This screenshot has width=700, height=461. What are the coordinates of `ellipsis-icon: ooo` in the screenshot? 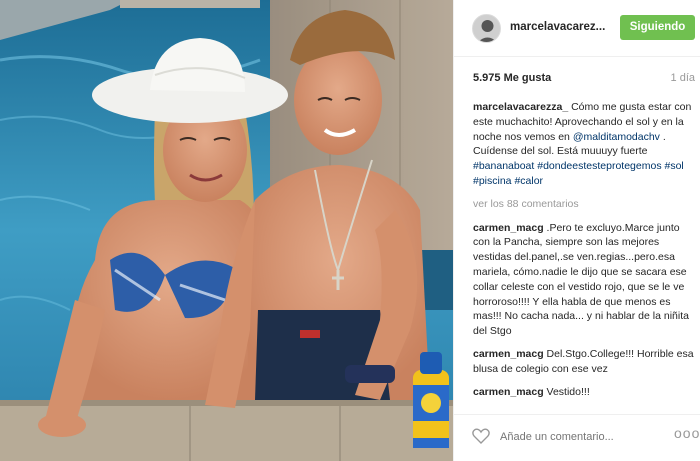 It's located at (686, 435).